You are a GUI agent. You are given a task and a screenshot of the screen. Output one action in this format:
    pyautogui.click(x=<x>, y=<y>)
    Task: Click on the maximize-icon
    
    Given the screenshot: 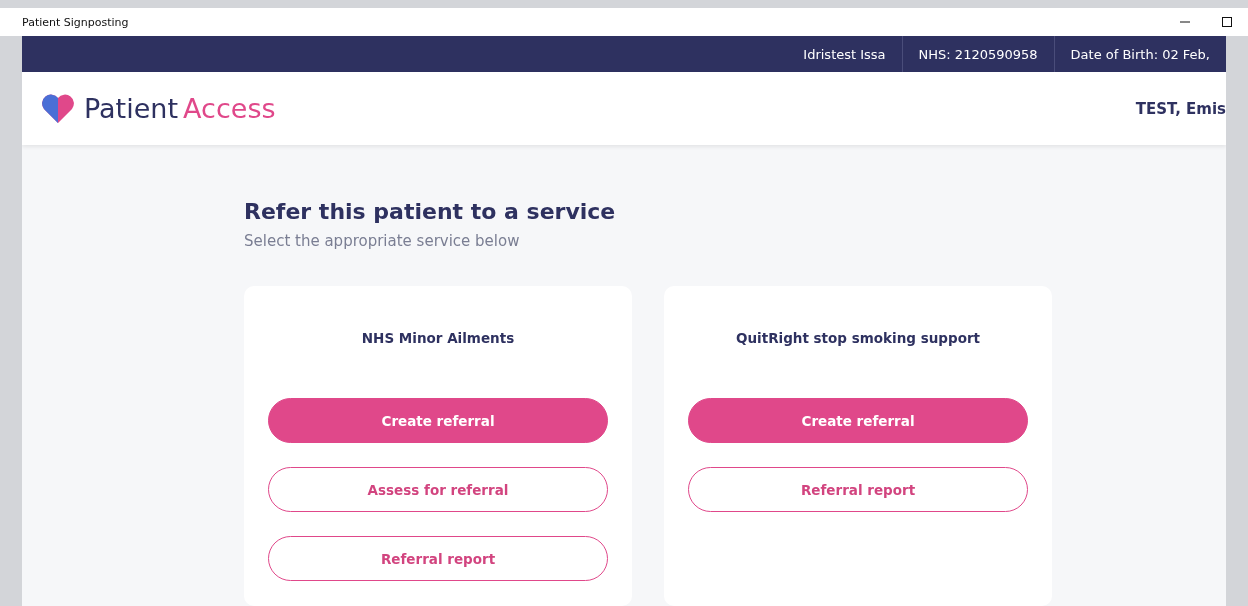 What is the action you would take?
    pyautogui.click(x=1227, y=22)
    